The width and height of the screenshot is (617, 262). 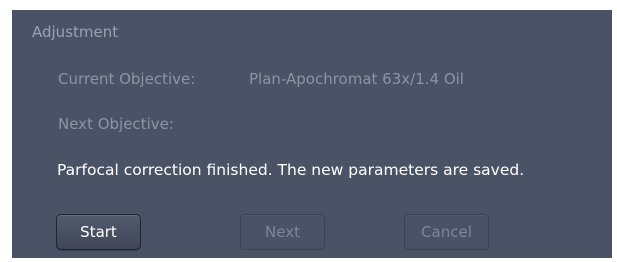 What do you see at coordinates (116, 124) in the screenshot?
I see `next-objective-label: Next Objective:` at bounding box center [116, 124].